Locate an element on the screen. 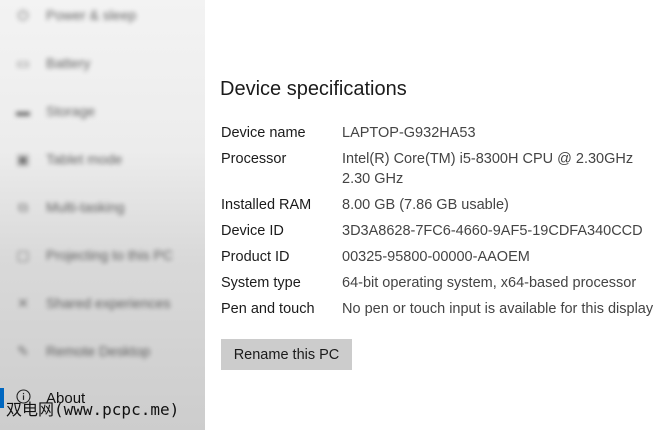 This screenshot has width=667, height=430. shared-icon: ✕ is located at coordinates (23, 302).